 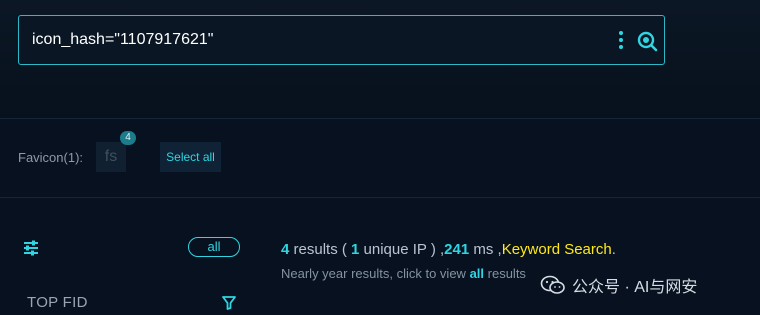 I want to click on sliders-icon, so click(x=31, y=248).